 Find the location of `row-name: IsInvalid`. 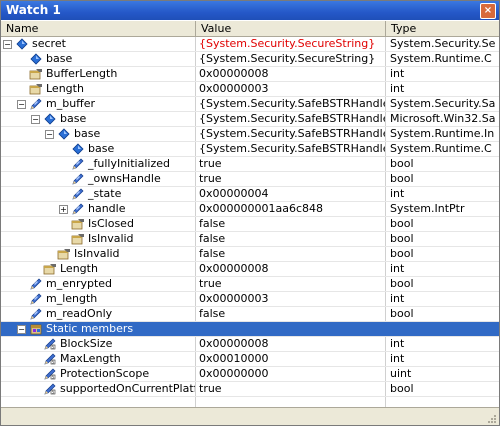

row-name: IsInvalid is located at coordinates (97, 253).